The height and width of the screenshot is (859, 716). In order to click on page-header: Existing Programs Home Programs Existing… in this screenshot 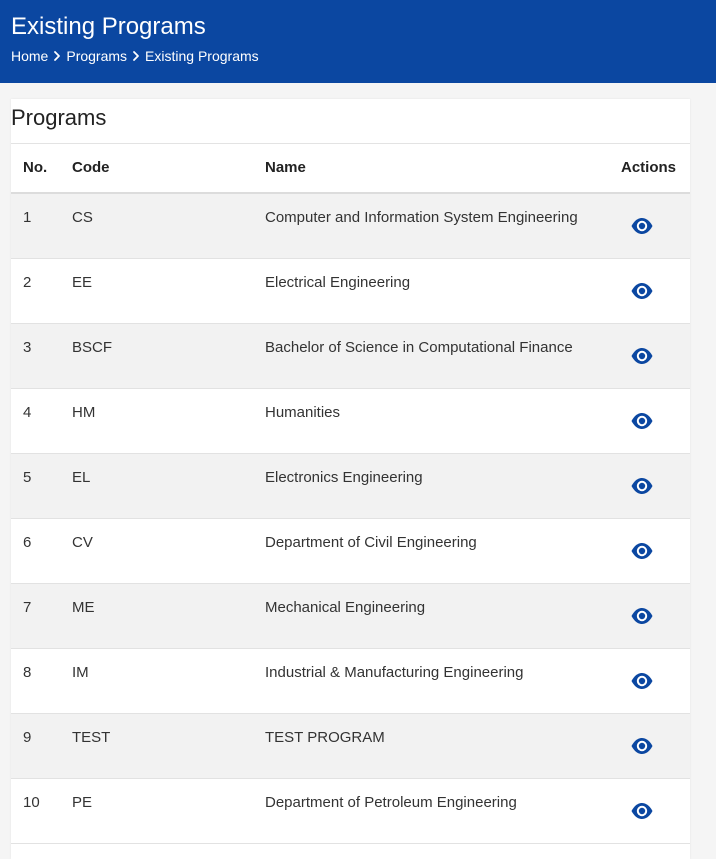, I will do `click(358, 41)`.